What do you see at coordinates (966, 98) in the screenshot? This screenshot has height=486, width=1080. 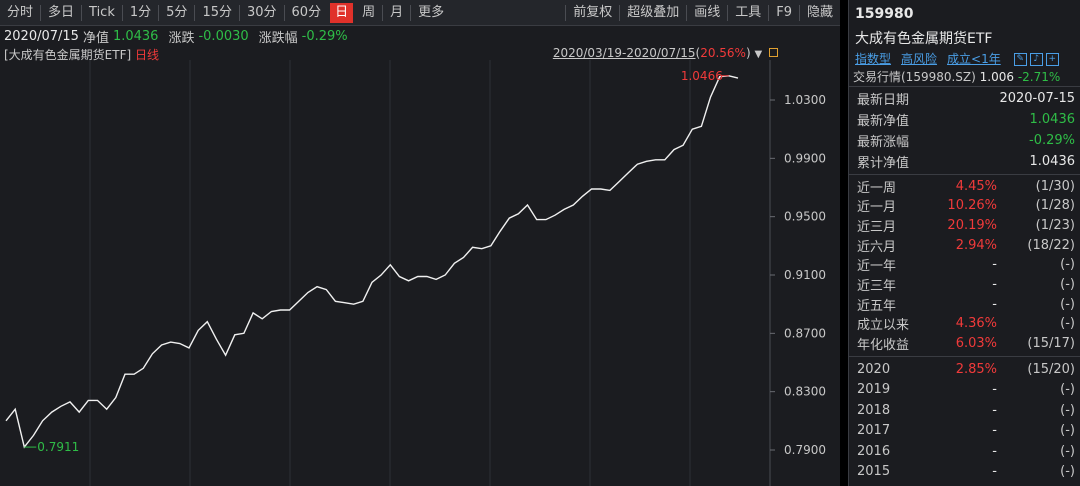 I see `basic-row: 最新日期 2020-07-15` at bounding box center [966, 98].